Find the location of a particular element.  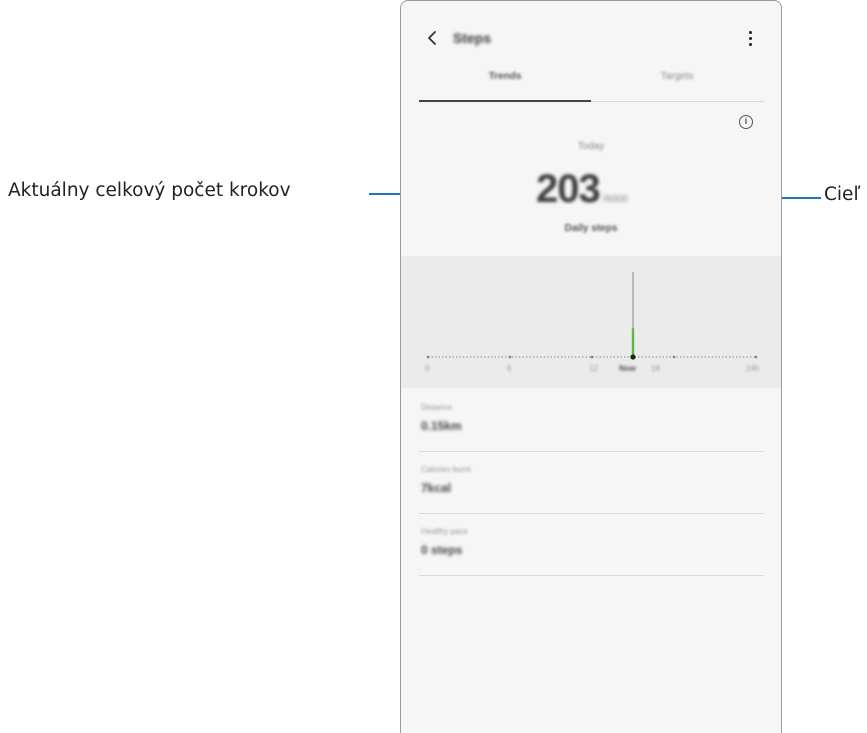

daily-steps-caption: Daily steps is located at coordinates (591, 228).